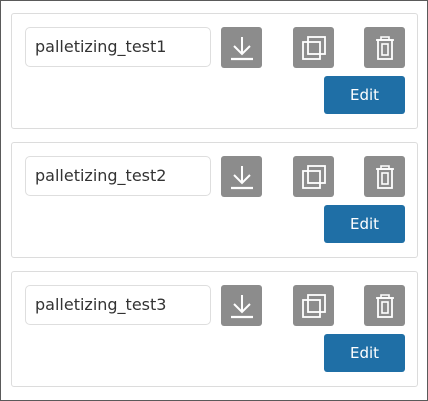 Image resolution: width=428 pixels, height=401 pixels. I want to click on program-name-field: palletizing_test3, so click(118, 305).